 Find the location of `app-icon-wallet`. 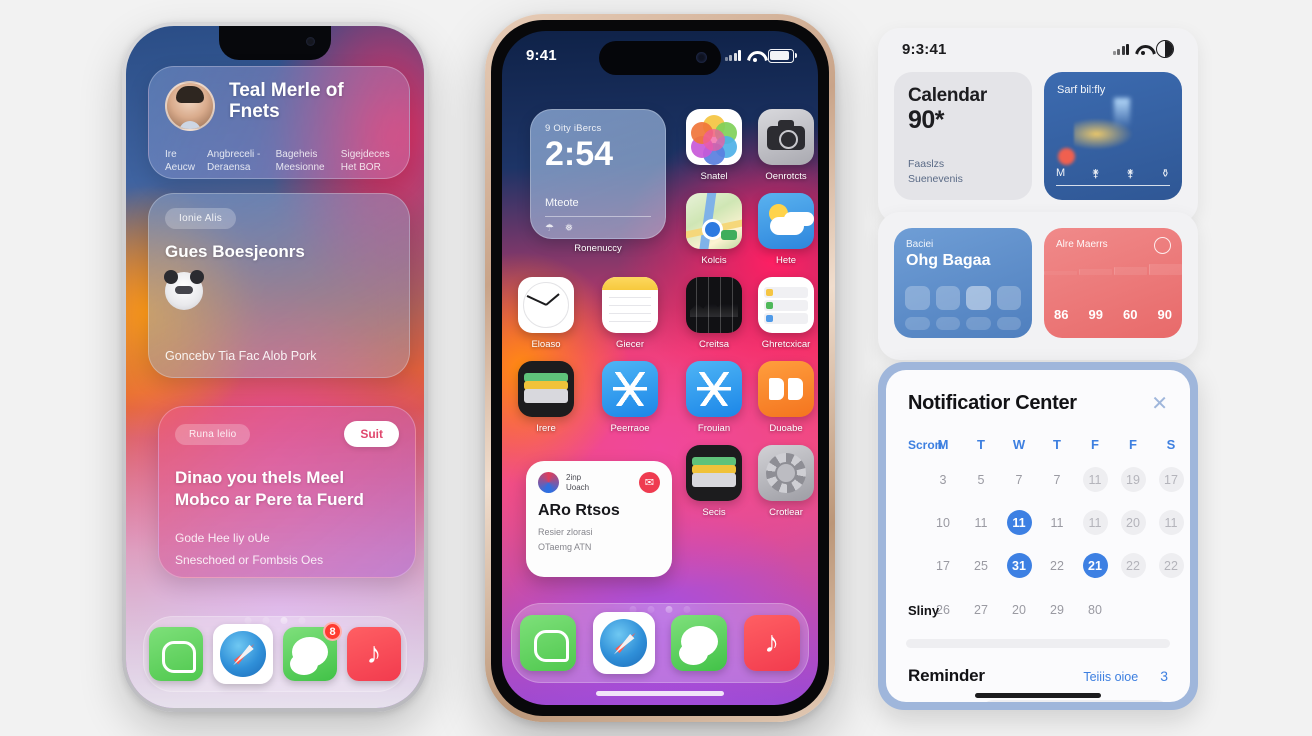

app-icon-wallet is located at coordinates (546, 389).